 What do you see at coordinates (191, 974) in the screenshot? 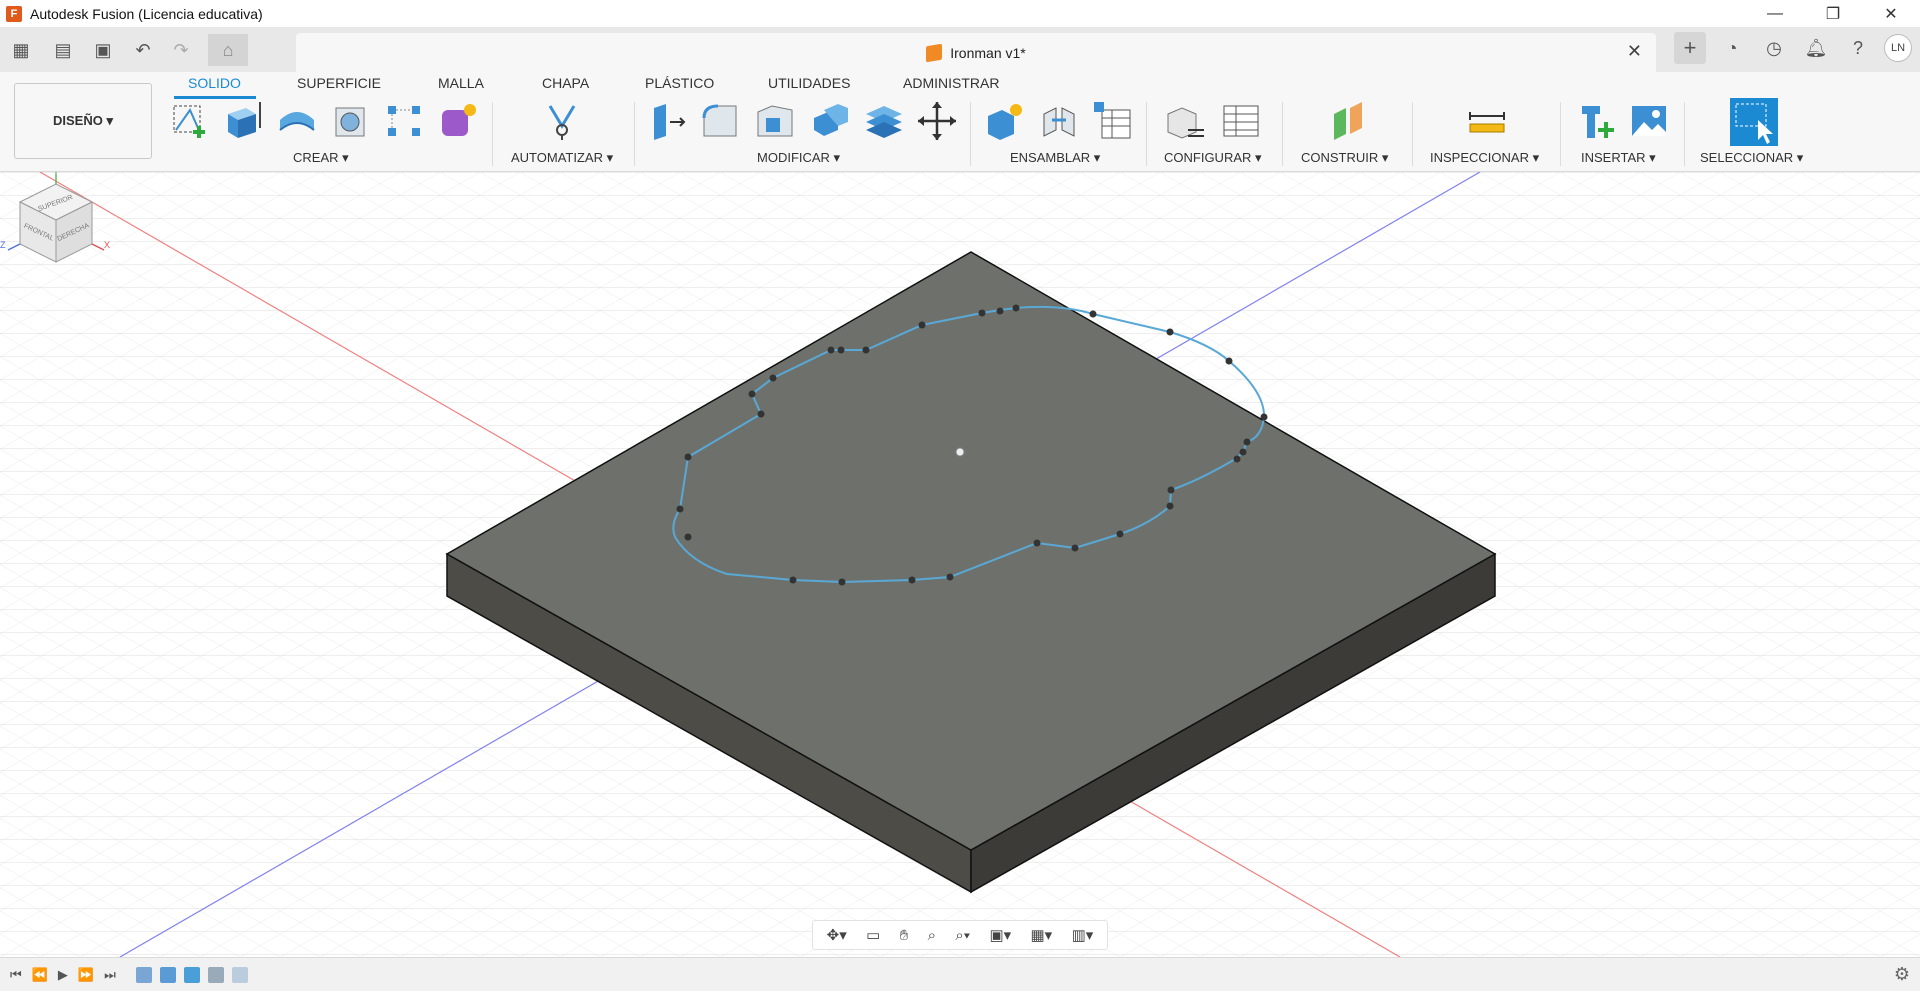
I see `timeline-canvas-feature-icon` at bounding box center [191, 974].